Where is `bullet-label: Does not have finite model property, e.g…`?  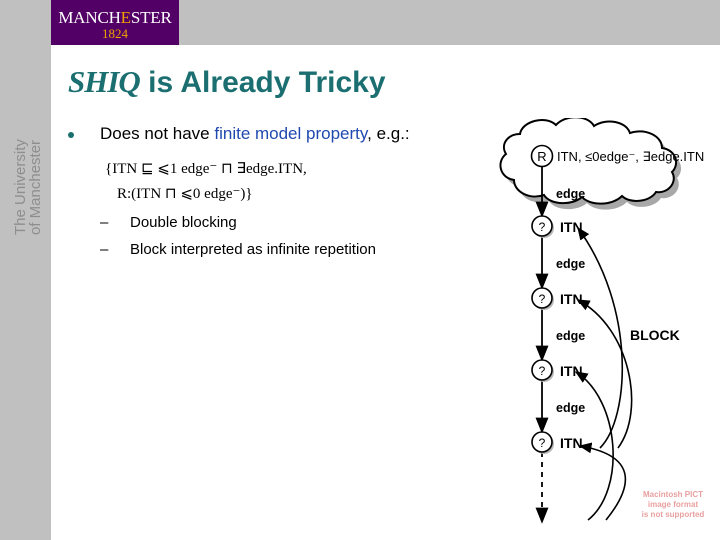
bullet-label: Does not have finite model property, e.g… is located at coordinates (255, 134).